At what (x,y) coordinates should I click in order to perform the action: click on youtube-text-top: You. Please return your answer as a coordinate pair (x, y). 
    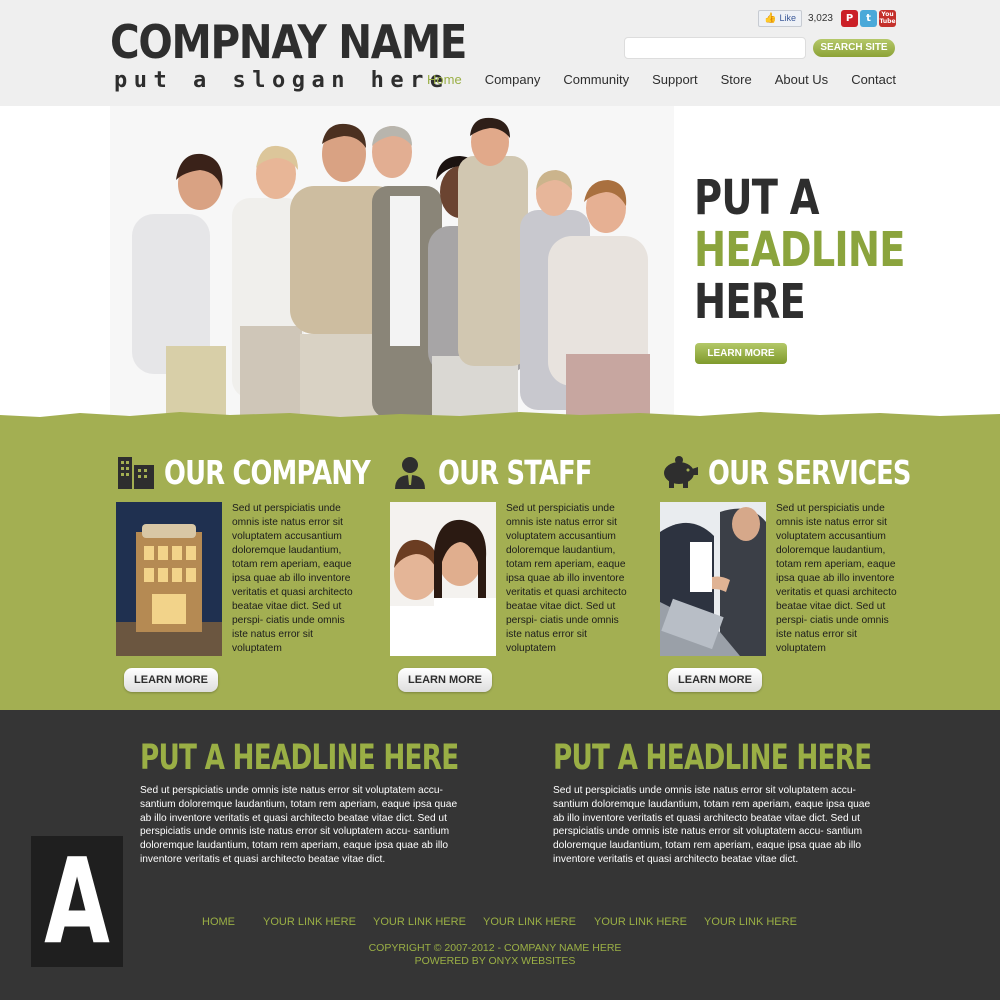
    Looking at the image, I should click on (887, 14).